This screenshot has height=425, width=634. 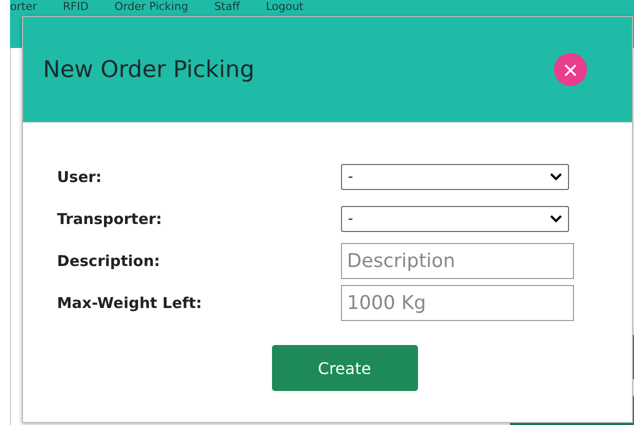 I want to click on create-button: Create, so click(x=345, y=368).